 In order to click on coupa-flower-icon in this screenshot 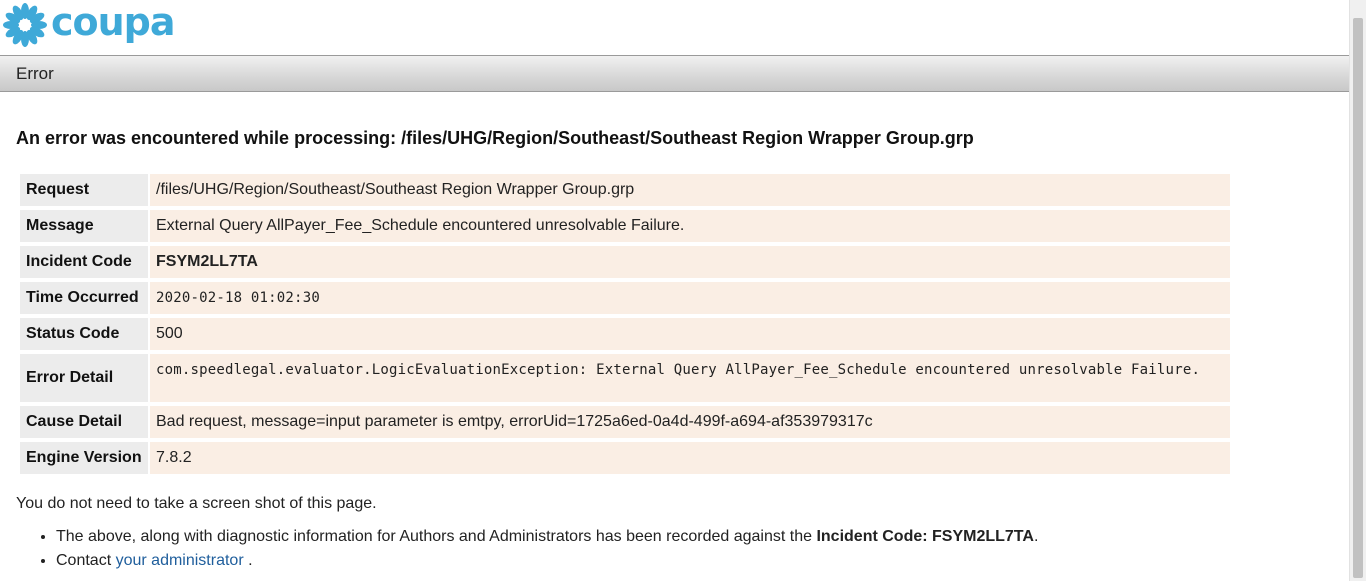, I will do `click(25, 25)`.